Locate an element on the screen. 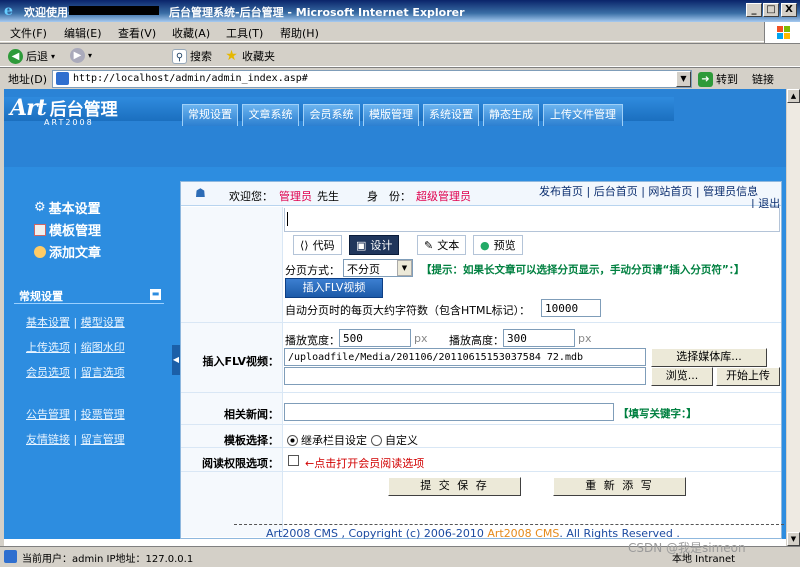 The height and width of the screenshot is (567, 800). sidebar-link-message-options: 留言选项 is located at coordinates (103, 372).